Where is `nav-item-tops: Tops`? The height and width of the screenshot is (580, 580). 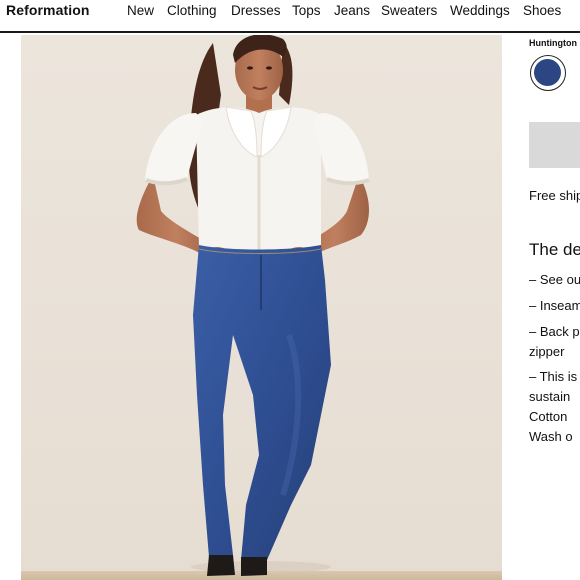
nav-item-tops: Tops is located at coordinates (306, 10).